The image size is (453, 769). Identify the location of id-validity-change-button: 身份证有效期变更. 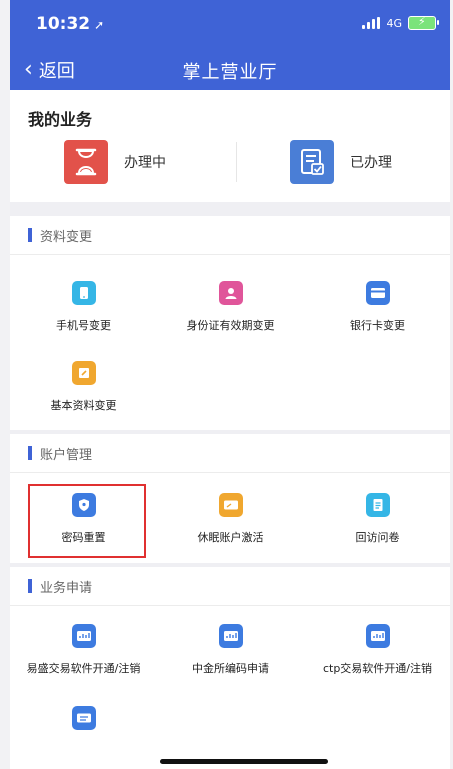
(230, 307).